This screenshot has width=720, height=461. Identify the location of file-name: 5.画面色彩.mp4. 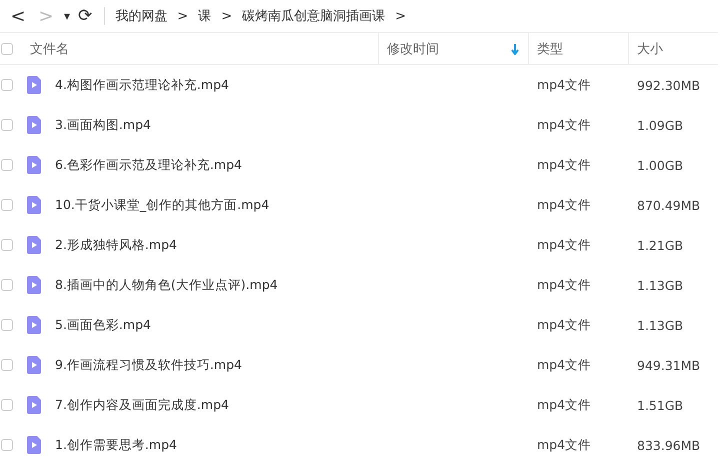
(103, 325).